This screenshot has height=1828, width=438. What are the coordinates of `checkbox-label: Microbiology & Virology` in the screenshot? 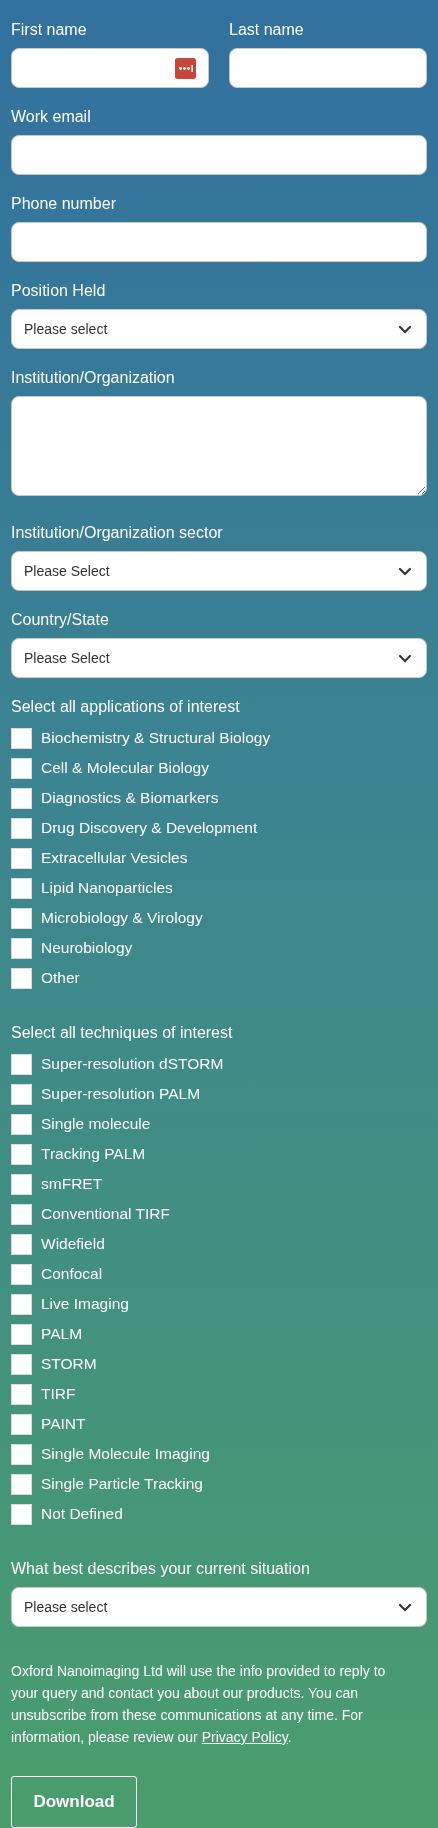 It's located at (122, 918).